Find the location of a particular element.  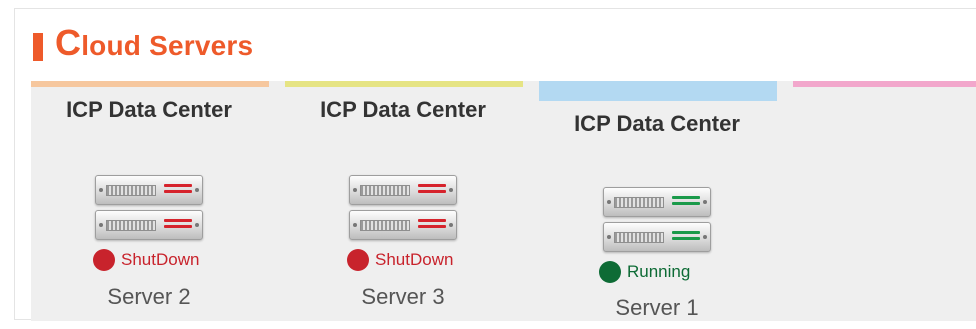

server-name: Server 3 is located at coordinates (403, 296).